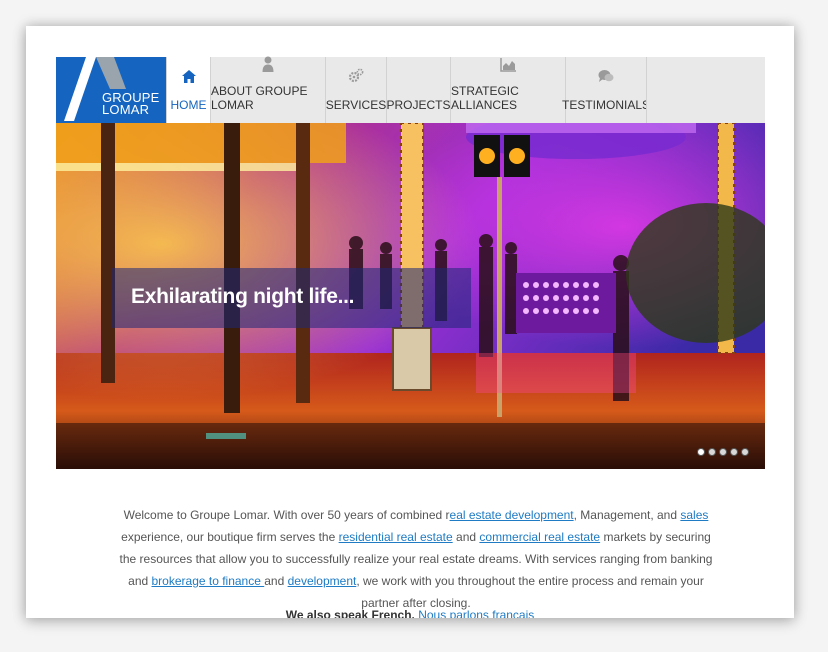 This screenshot has height=652, width=828. What do you see at coordinates (322, 581) in the screenshot?
I see `link-development: development` at bounding box center [322, 581].